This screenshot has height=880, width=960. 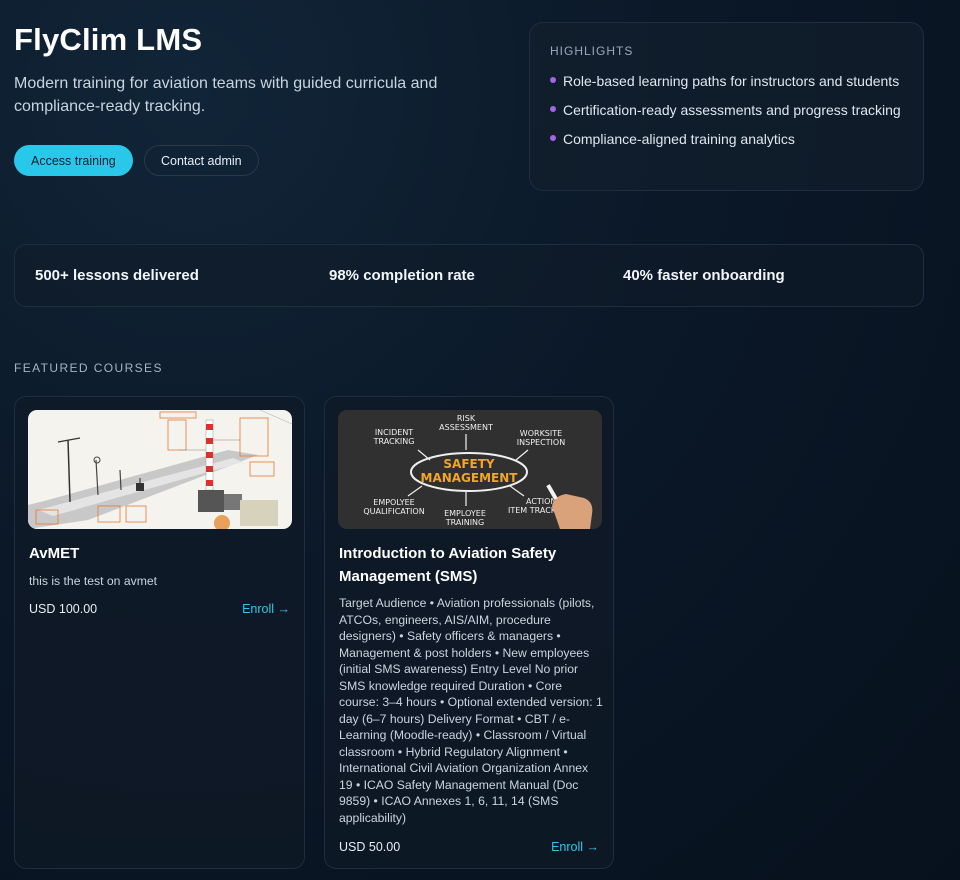 What do you see at coordinates (679, 139) in the screenshot?
I see `highlight-text: Compliance-aligned training analytics` at bounding box center [679, 139].